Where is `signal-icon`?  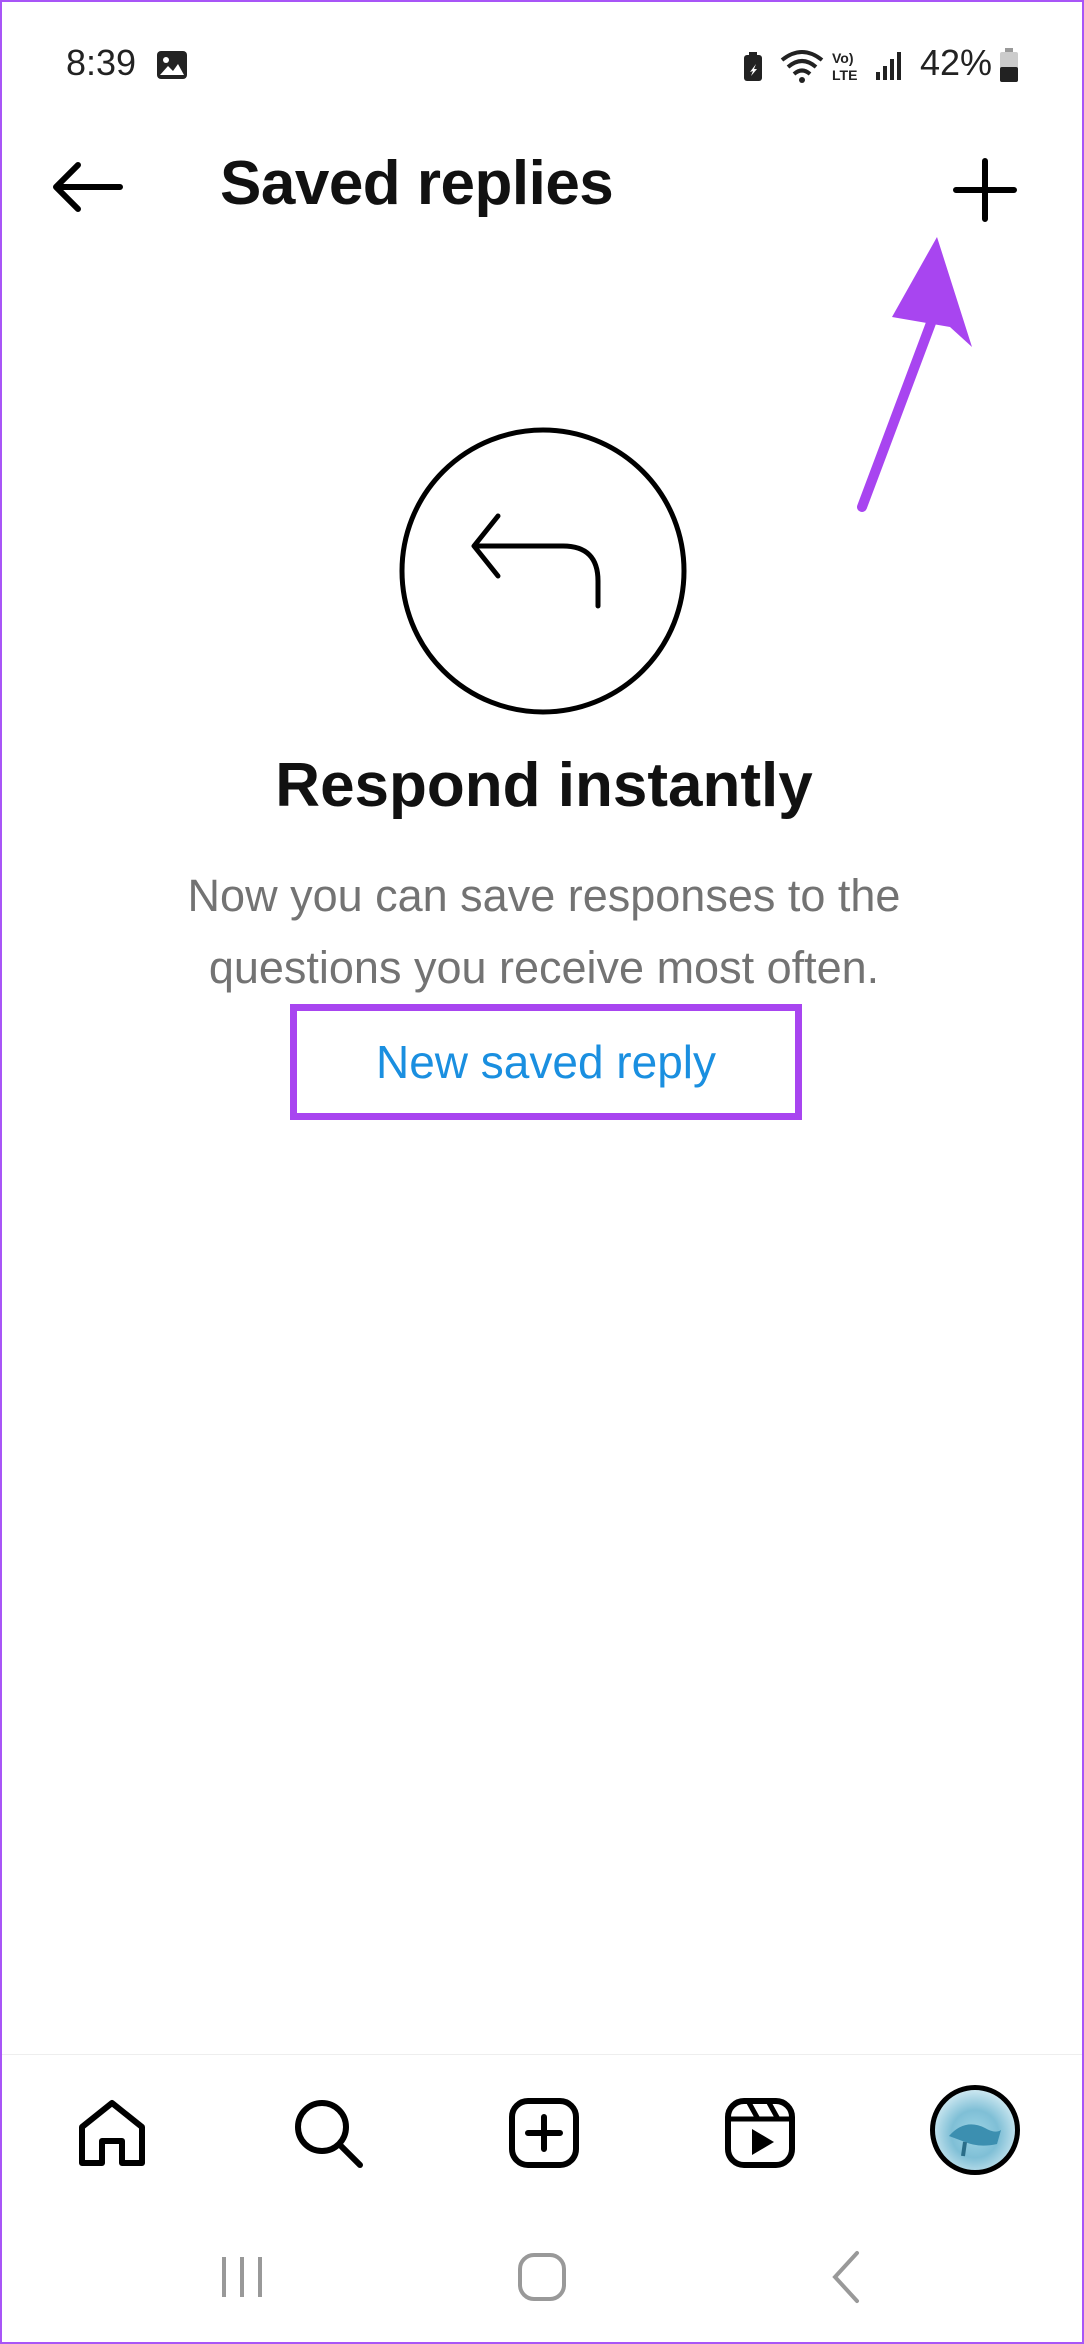
signal-icon is located at coordinates (888, 66).